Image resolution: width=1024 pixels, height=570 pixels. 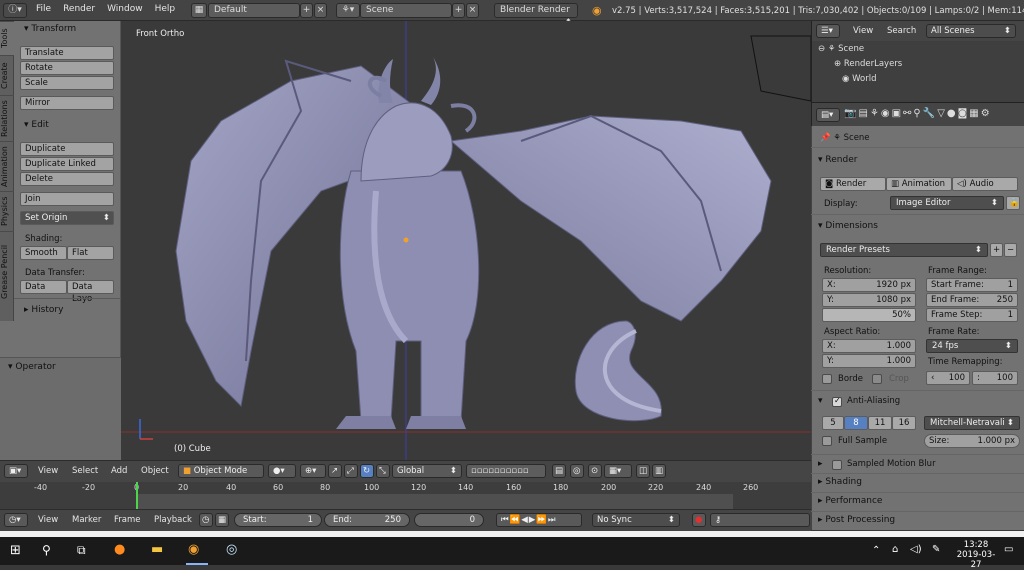 What do you see at coordinates (127, 520) in the screenshot?
I see `frame-menu: Frame` at bounding box center [127, 520].